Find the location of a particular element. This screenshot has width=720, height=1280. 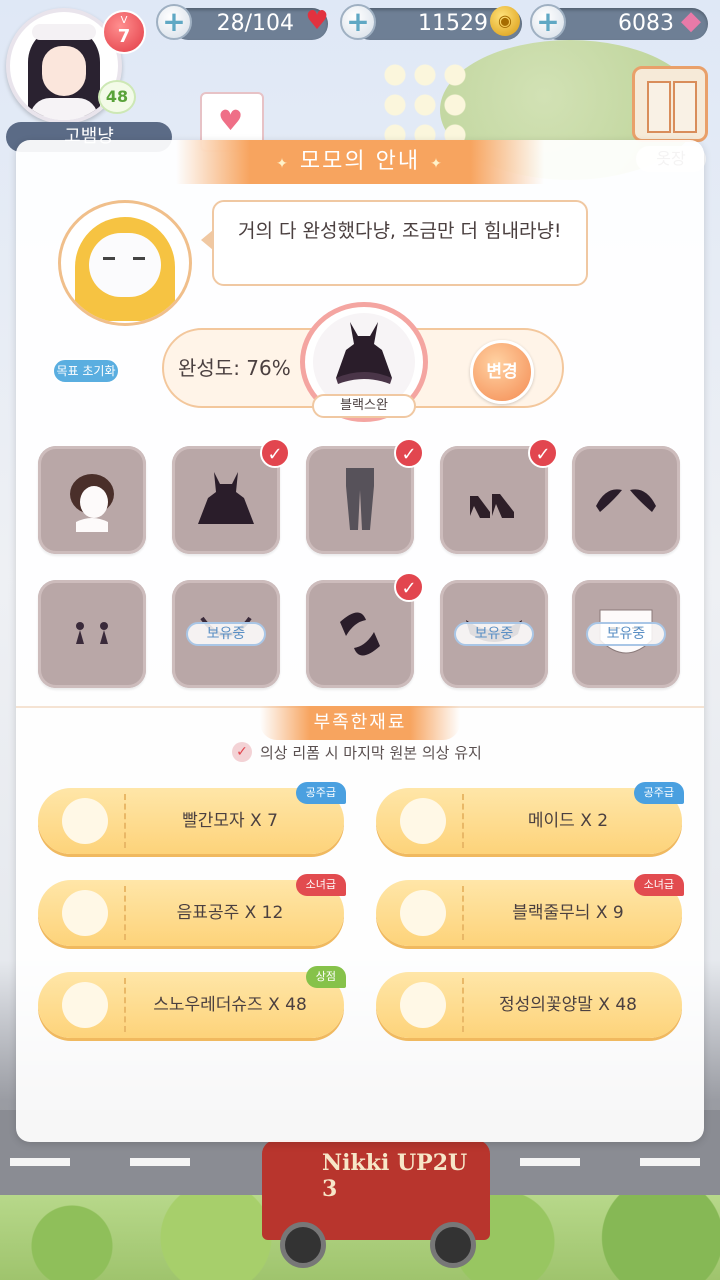

item-slot-hair-accessory is located at coordinates (626, 500).